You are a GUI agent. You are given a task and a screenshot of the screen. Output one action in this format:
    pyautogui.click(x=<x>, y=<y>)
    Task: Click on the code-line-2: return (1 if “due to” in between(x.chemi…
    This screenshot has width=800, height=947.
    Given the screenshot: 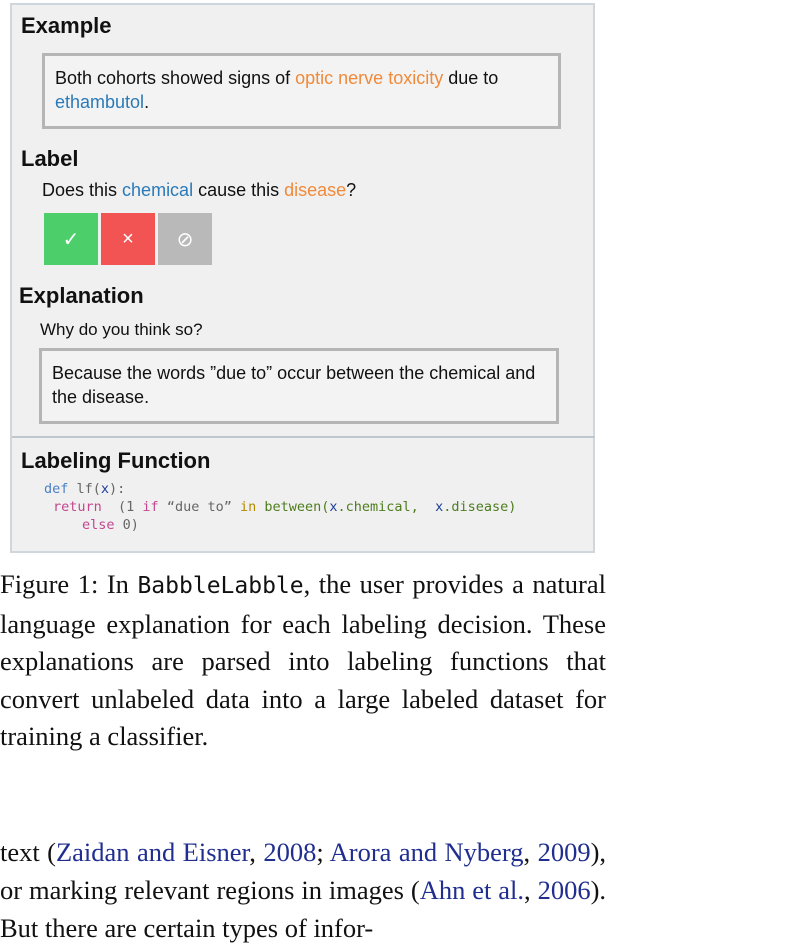 What is the action you would take?
    pyautogui.click(x=284, y=507)
    